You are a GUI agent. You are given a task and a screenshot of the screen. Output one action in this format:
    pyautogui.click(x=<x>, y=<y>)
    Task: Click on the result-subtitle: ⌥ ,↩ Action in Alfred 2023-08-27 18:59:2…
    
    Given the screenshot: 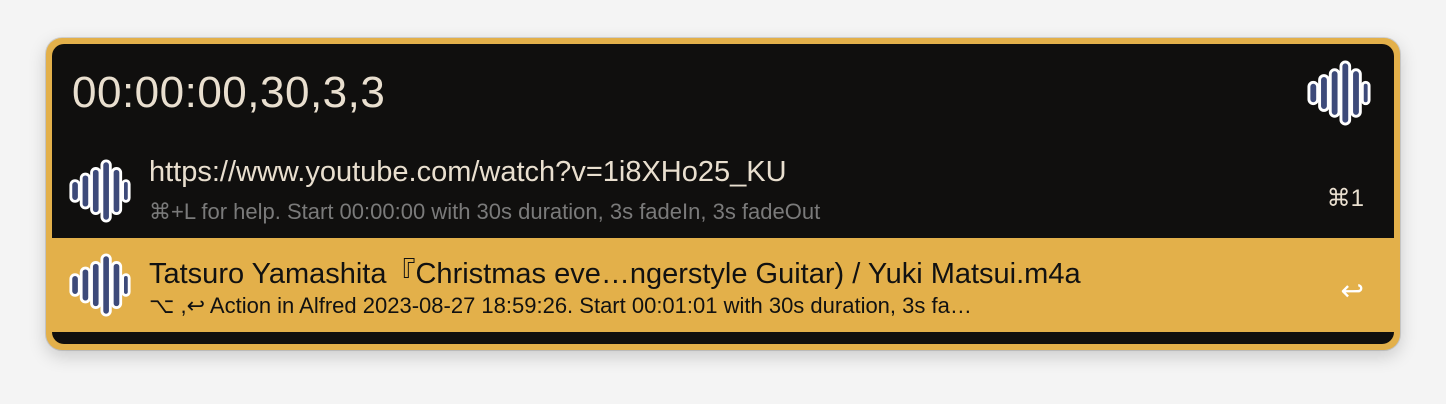 What is the action you would take?
    pyautogui.click(x=560, y=305)
    